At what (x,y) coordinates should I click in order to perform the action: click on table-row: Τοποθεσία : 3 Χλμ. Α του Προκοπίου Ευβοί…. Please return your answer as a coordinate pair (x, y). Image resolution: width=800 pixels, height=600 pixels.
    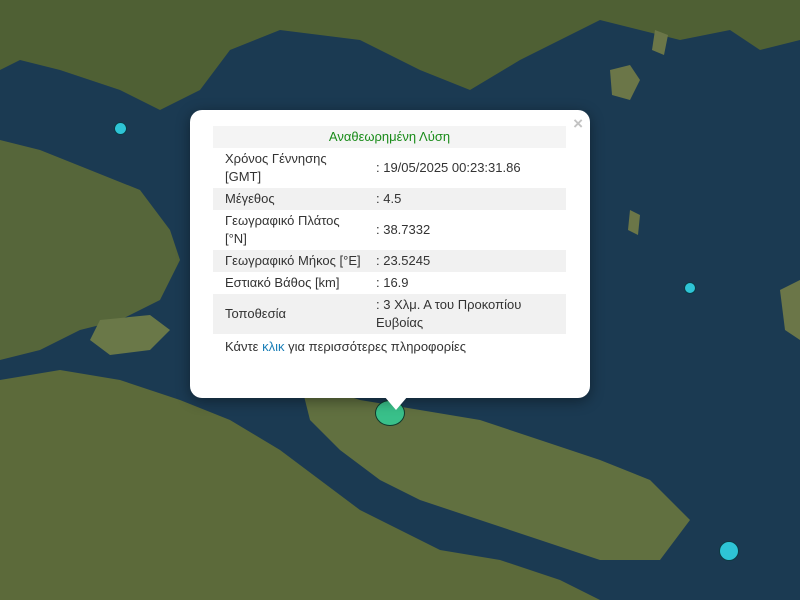
    Looking at the image, I should click on (389, 314).